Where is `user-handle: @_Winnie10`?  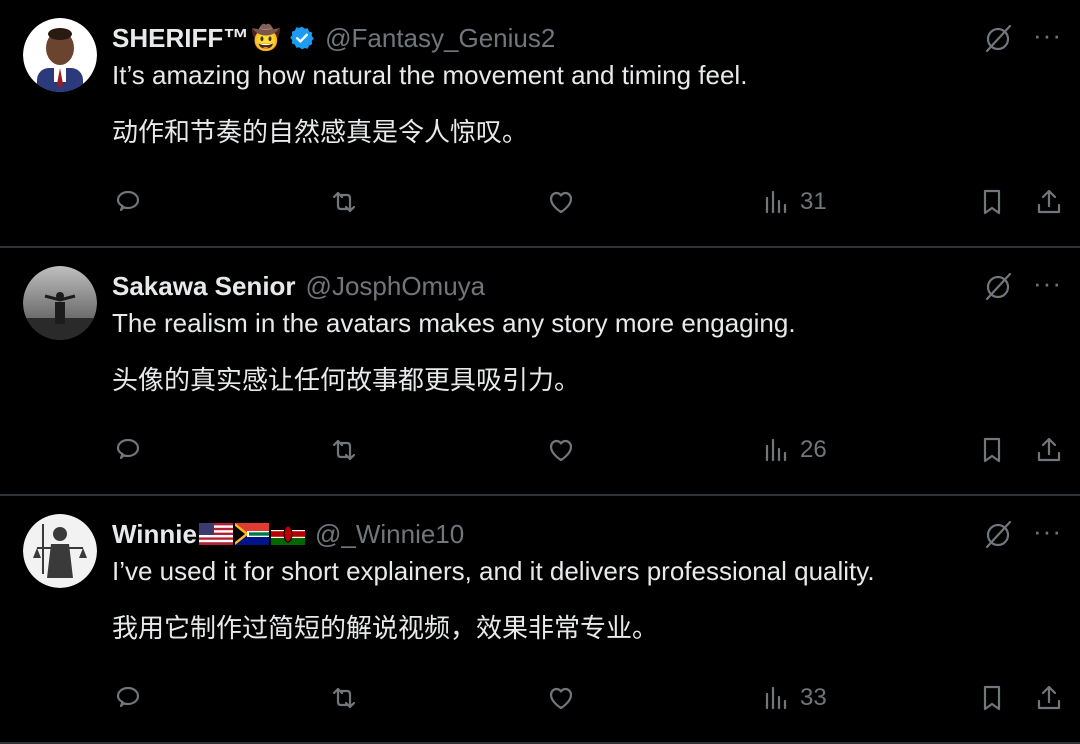 user-handle: @_Winnie10 is located at coordinates (389, 534).